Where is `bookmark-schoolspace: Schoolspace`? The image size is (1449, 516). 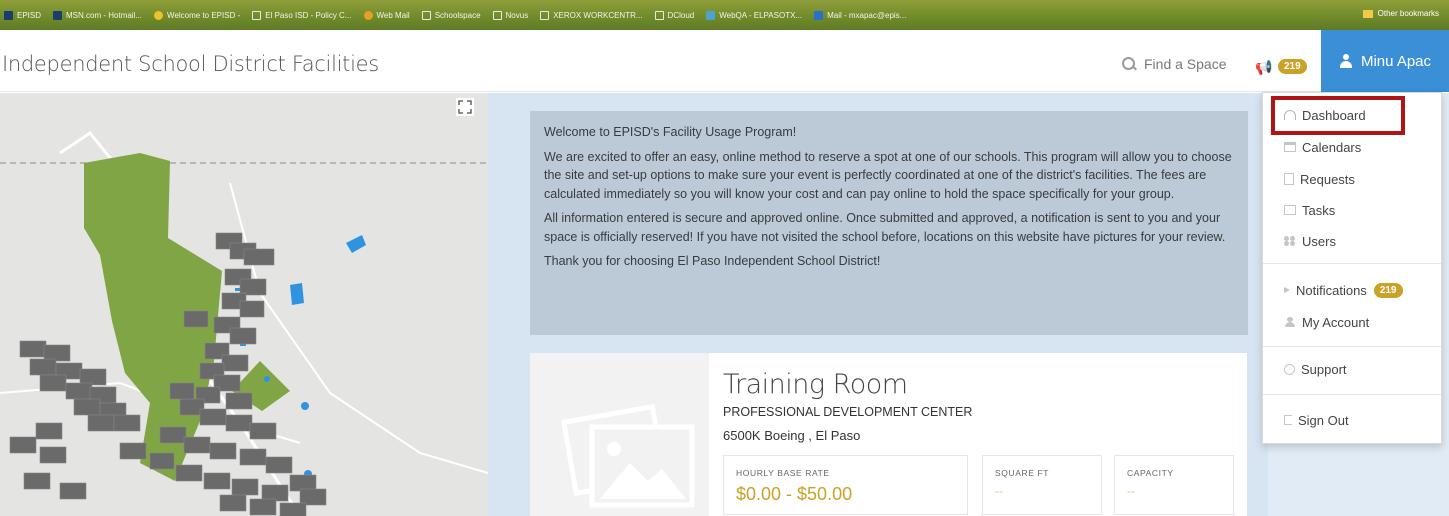
bookmark-schoolspace: Schoolspace is located at coordinates (451, 15).